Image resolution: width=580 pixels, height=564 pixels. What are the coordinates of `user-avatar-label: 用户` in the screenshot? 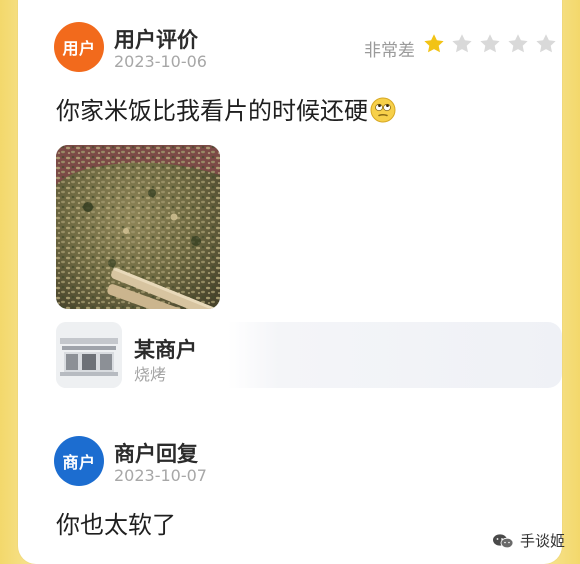 It's located at (79, 48).